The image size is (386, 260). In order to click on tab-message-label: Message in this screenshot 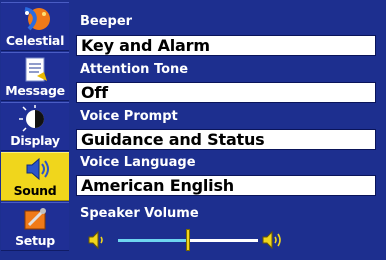, I will do `click(35, 90)`.